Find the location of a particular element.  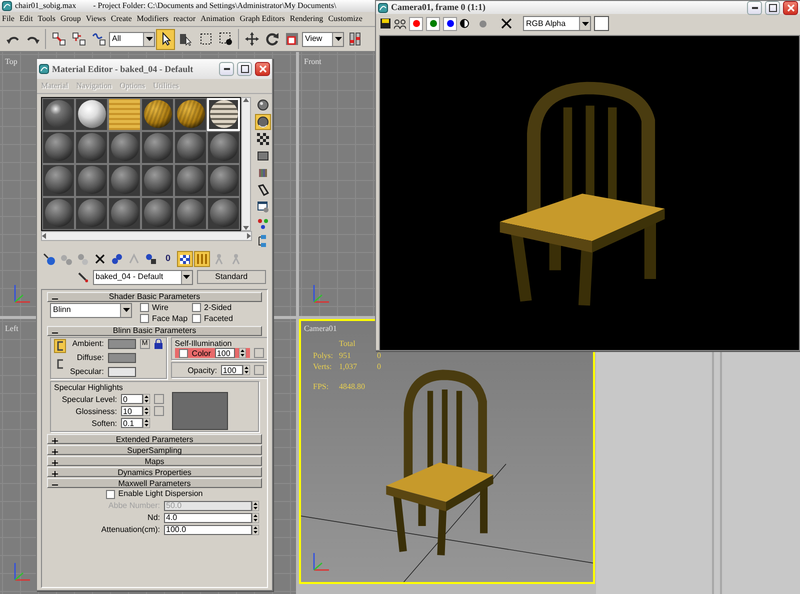

rollout-header: Maps is located at coordinates (154, 461).